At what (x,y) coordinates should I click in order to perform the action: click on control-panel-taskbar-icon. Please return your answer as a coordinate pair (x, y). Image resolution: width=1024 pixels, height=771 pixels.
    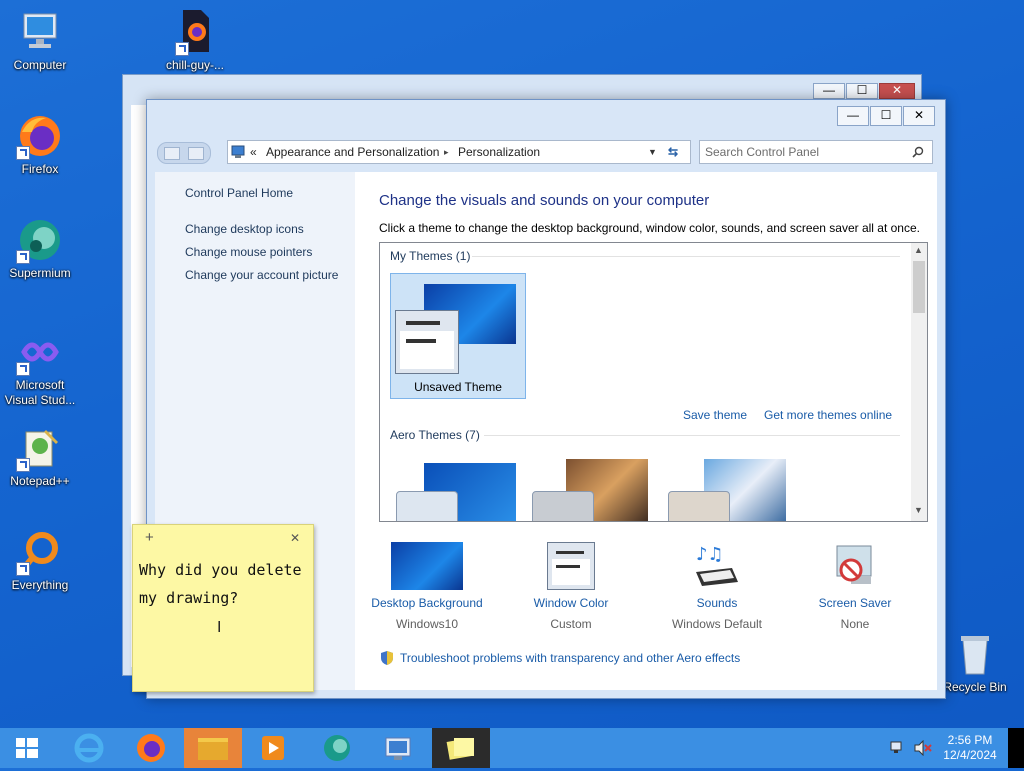
    Looking at the image, I should click on (399, 748).